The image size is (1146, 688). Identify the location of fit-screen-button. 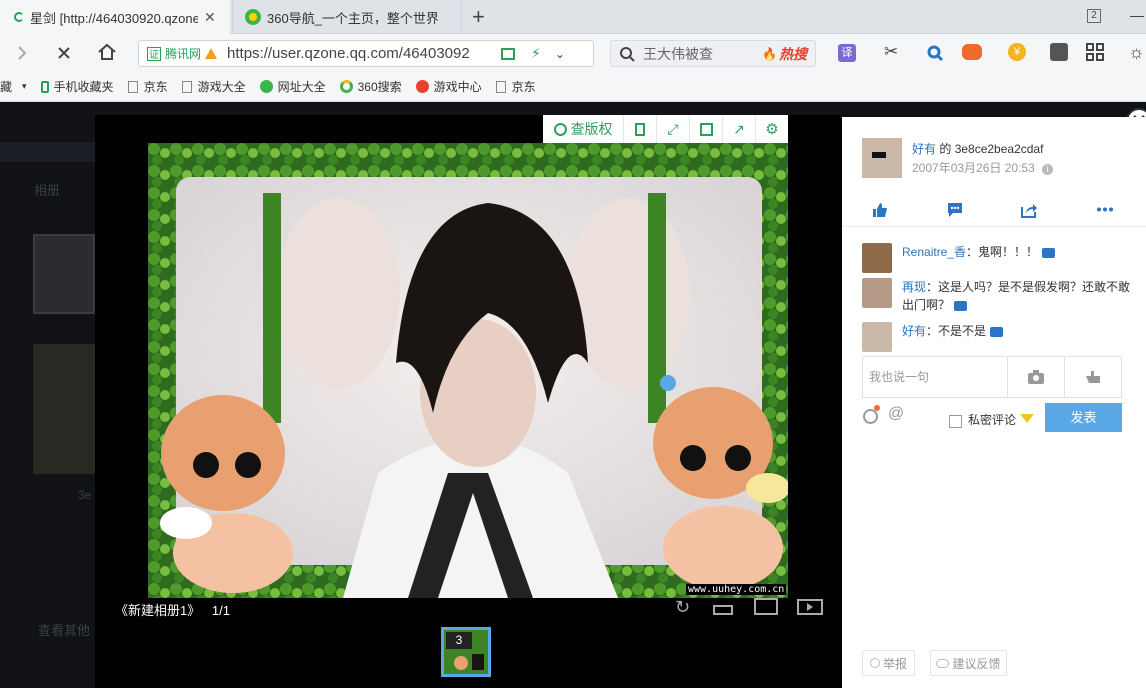
(639, 129).